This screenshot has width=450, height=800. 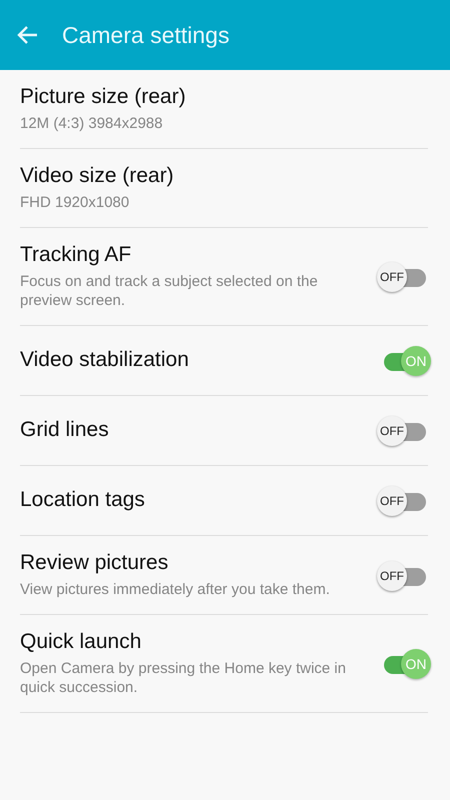 I want to click on setting-title: Grid lines, so click(x=192, y=430).